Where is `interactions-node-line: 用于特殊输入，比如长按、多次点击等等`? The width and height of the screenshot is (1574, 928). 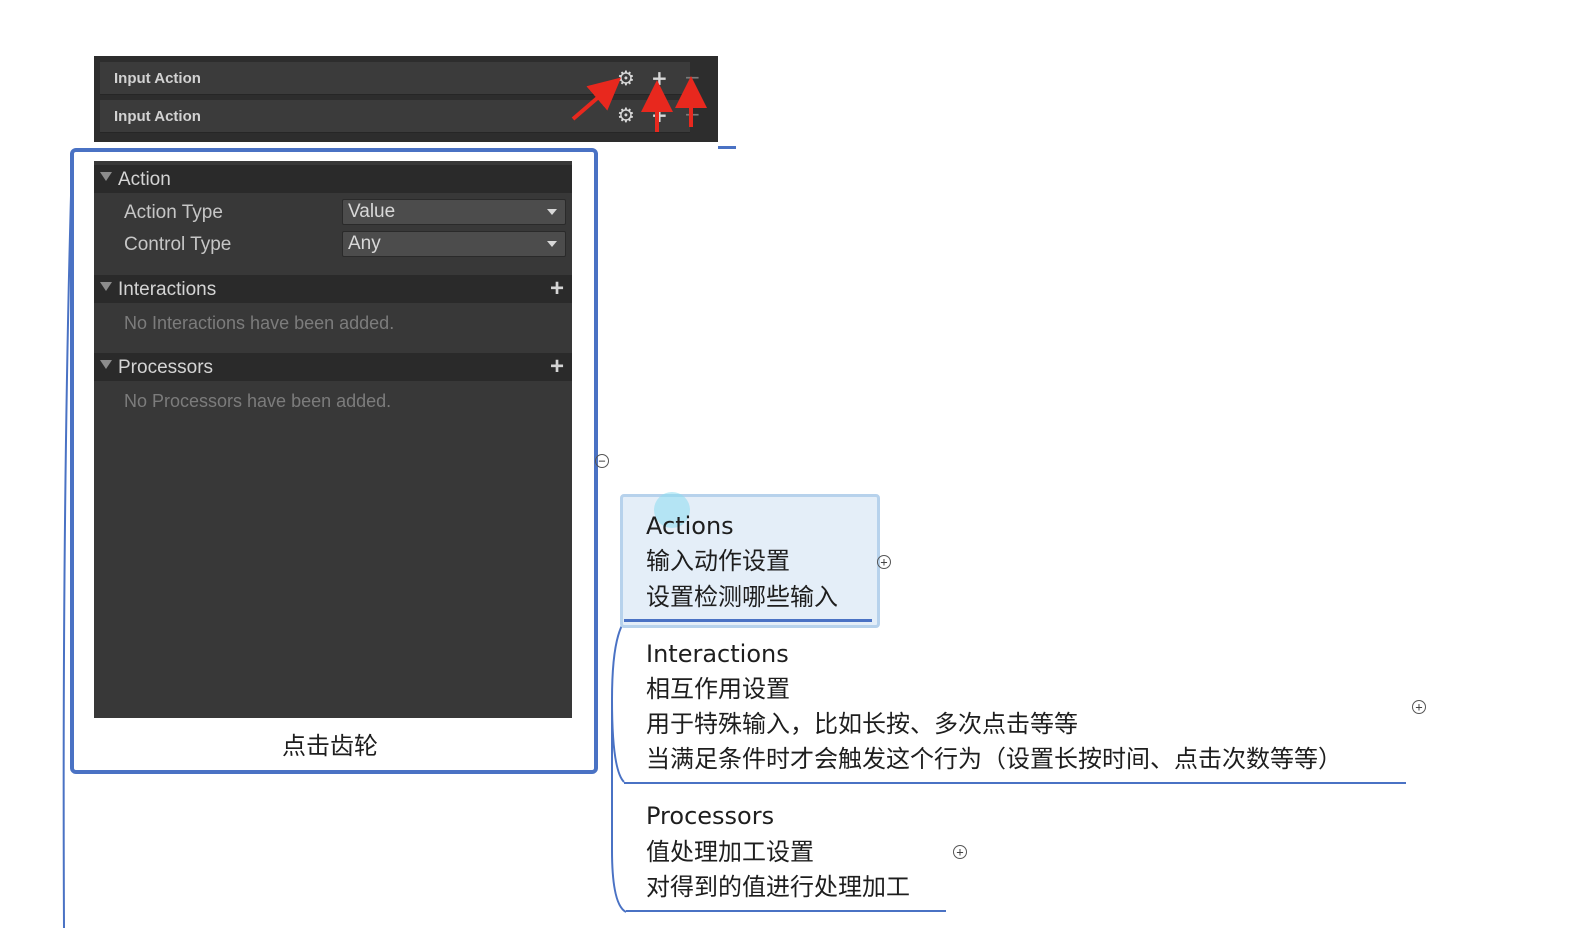
interactions-node-line: 用于特殊输入，比如长按、多次点击等等 is located at coordinates (862, 724).